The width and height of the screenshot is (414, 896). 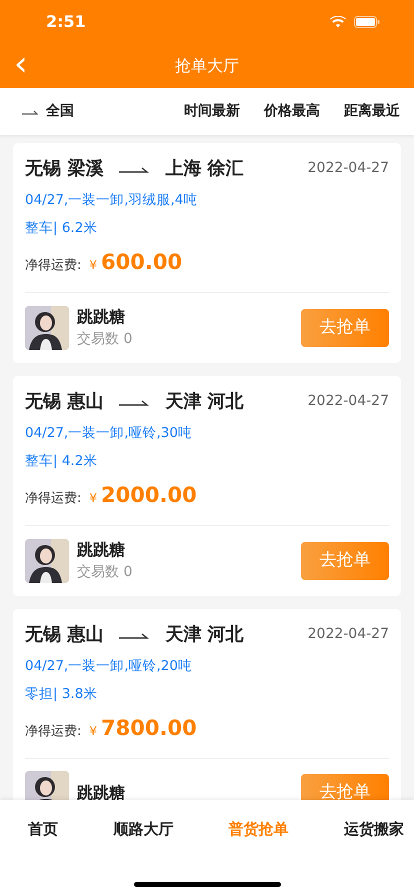 What do you see at coordinates (204, 169) in the screenshot?
I see `destination-city: 上海 徐汇` at bounding box center [204, 169].